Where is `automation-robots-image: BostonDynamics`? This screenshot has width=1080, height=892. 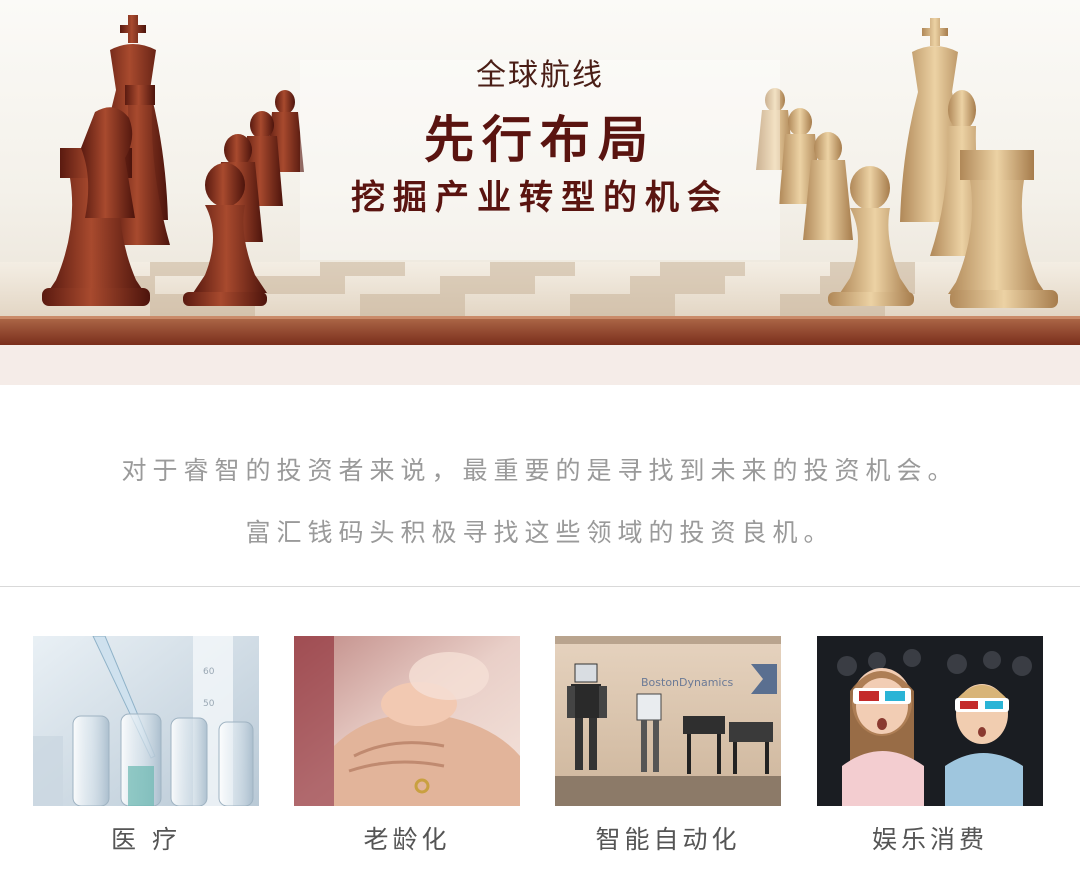 automation-robots-image: BostonDynamics is located at coordinates (668, 721).